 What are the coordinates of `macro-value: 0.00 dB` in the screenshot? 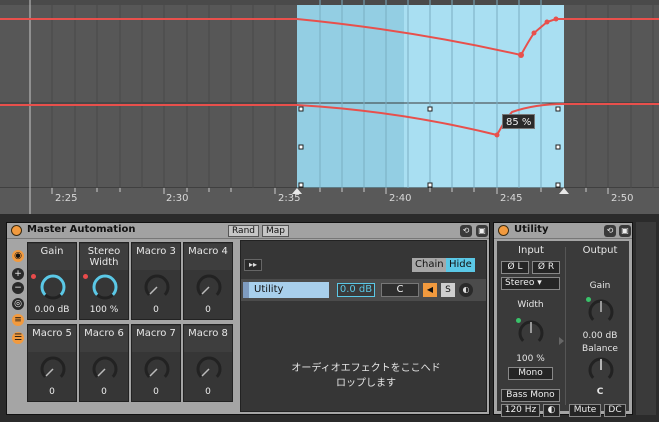 It's located at (52, 310).